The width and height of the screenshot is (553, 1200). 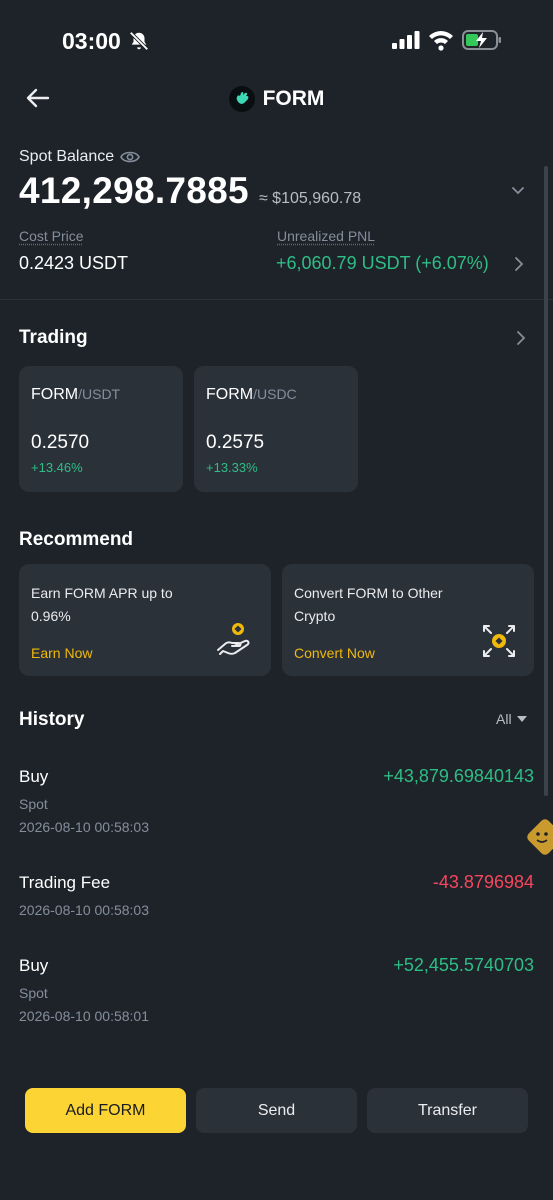 What do you see at coordinates (139, 41) in the screenshot?
I see `bell-muted-icon` at bounding box center [139, 41].